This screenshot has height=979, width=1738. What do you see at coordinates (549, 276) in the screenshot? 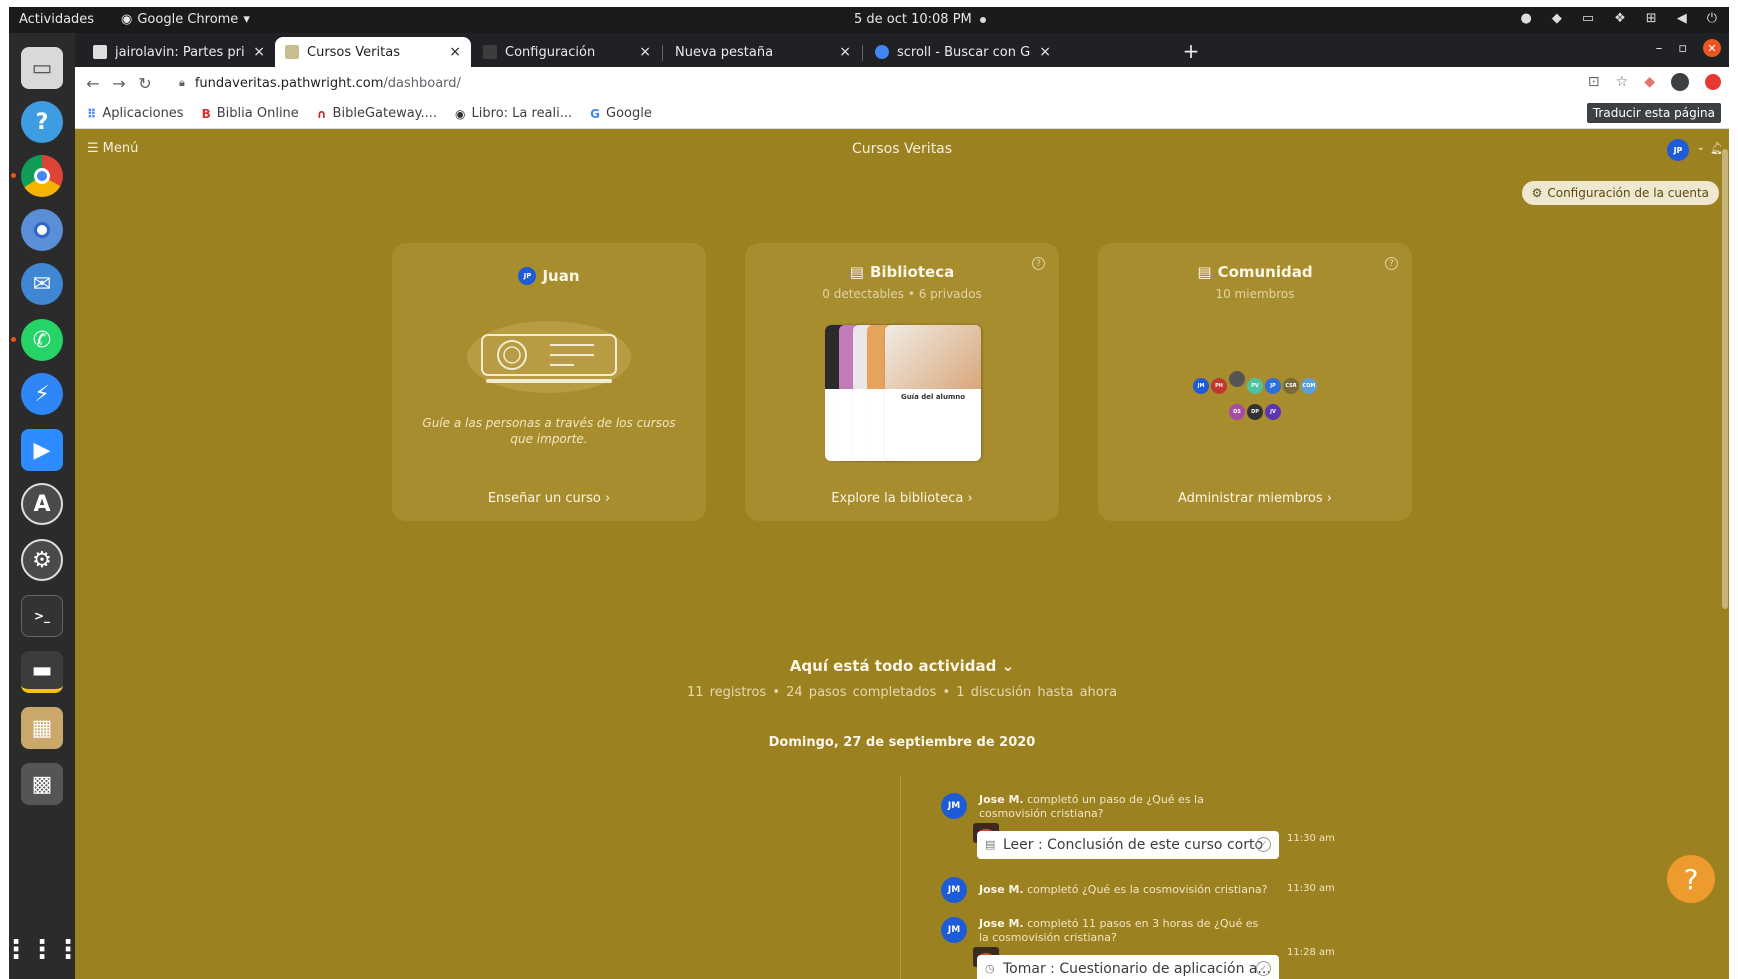
I see `teach-card-title: JP Juan` at bounding box center [549, 276].